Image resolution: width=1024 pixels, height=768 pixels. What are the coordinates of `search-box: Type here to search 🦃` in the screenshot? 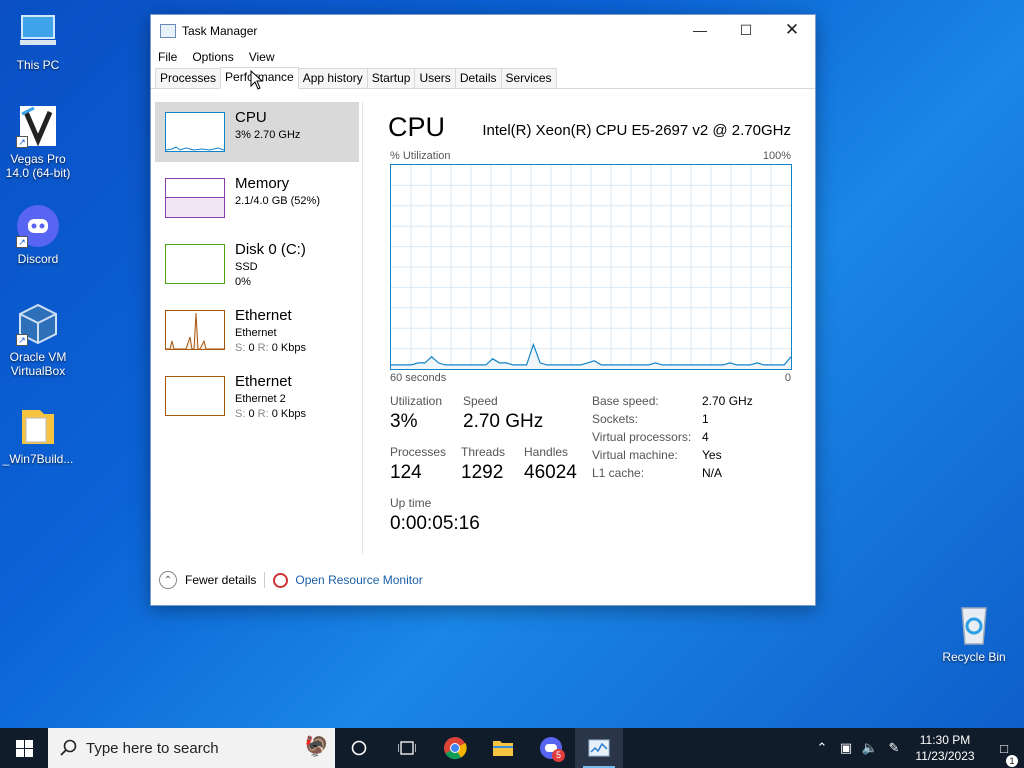 It's located at (191, 748).